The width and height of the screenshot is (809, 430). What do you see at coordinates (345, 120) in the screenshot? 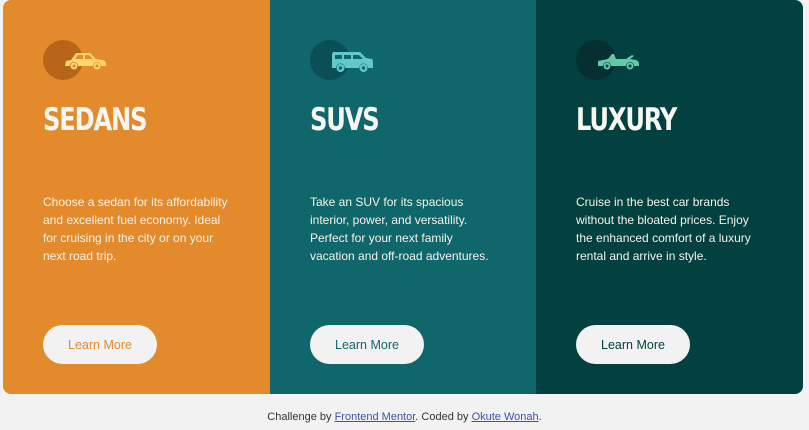
I see `card-title: SUVS` at bounding box center [345, 120].